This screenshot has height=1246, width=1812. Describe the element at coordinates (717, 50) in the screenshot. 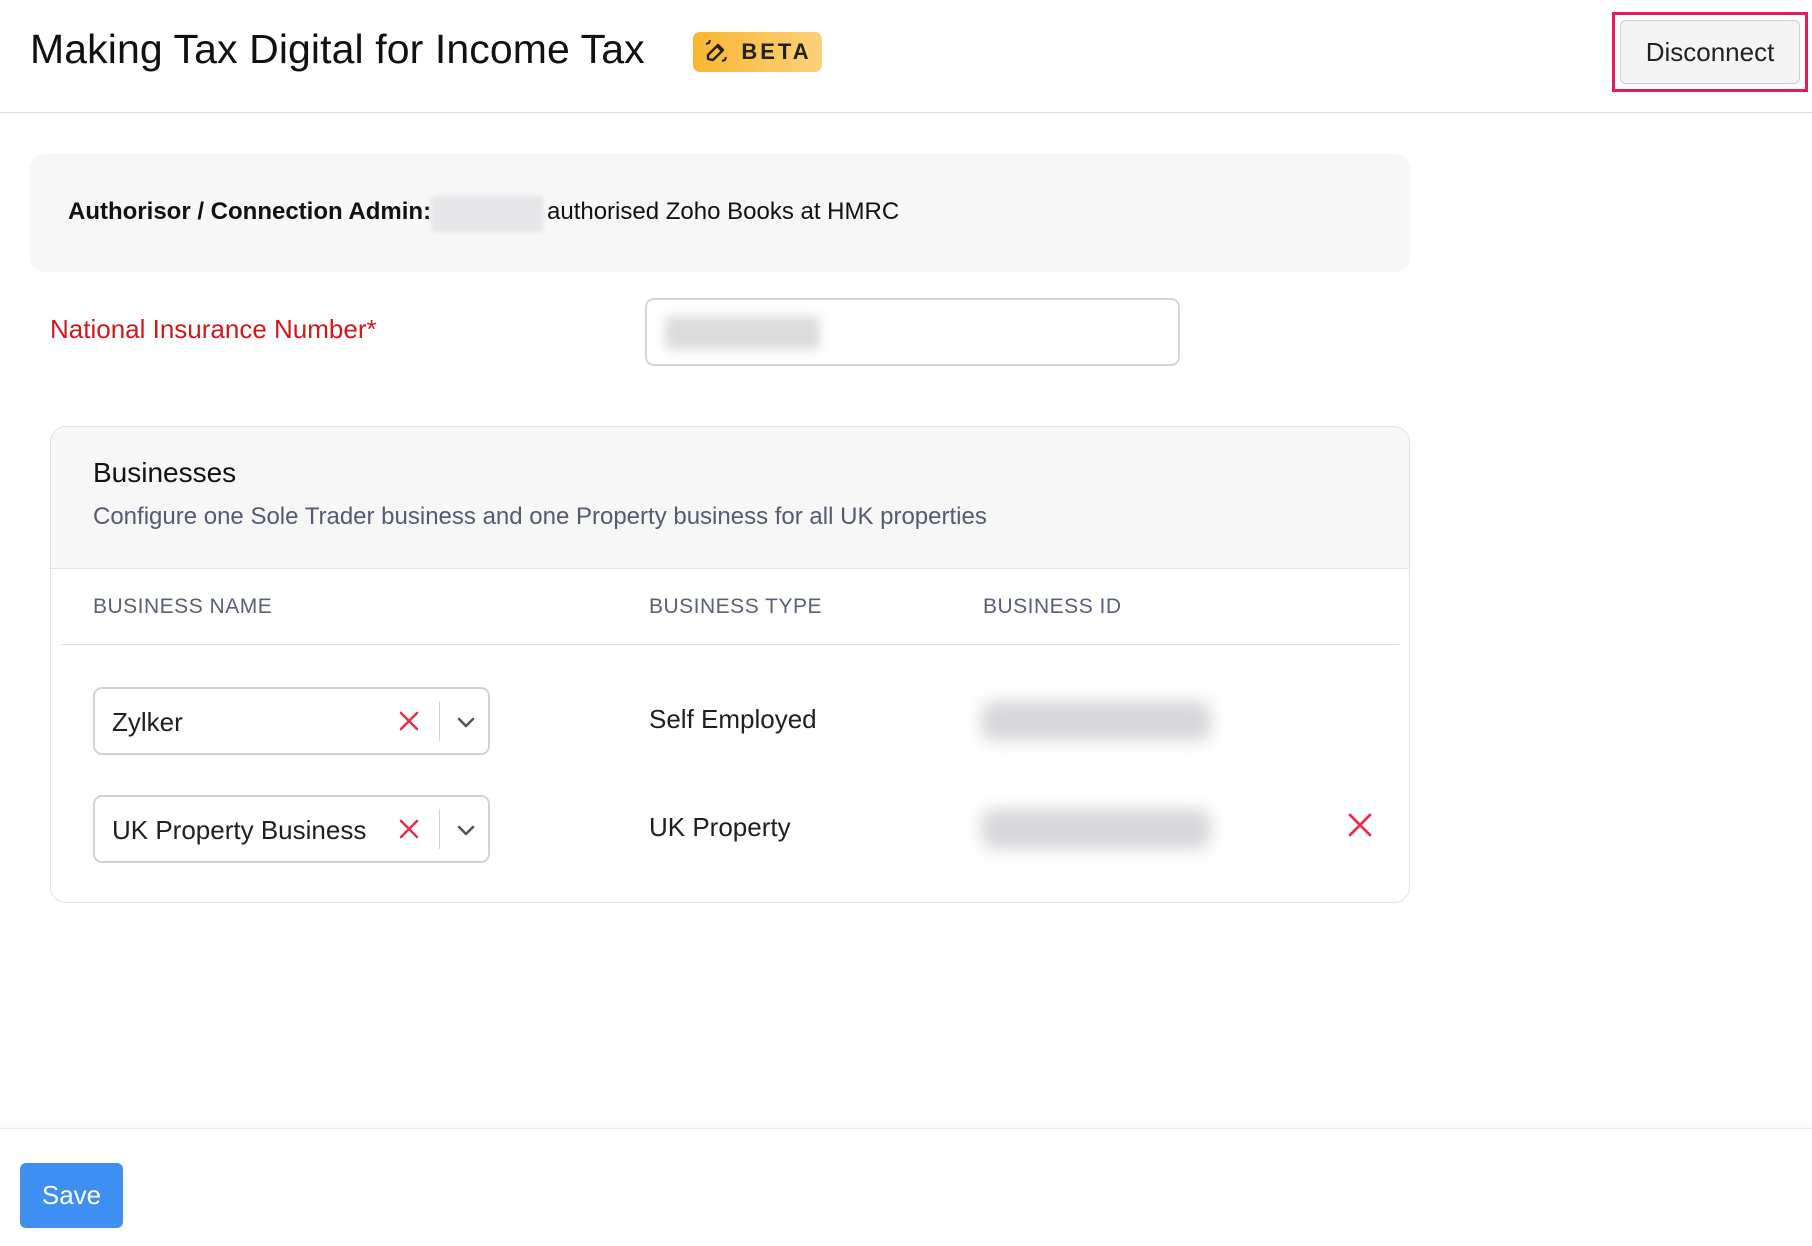

I see `beta-edit-icon` at that location.